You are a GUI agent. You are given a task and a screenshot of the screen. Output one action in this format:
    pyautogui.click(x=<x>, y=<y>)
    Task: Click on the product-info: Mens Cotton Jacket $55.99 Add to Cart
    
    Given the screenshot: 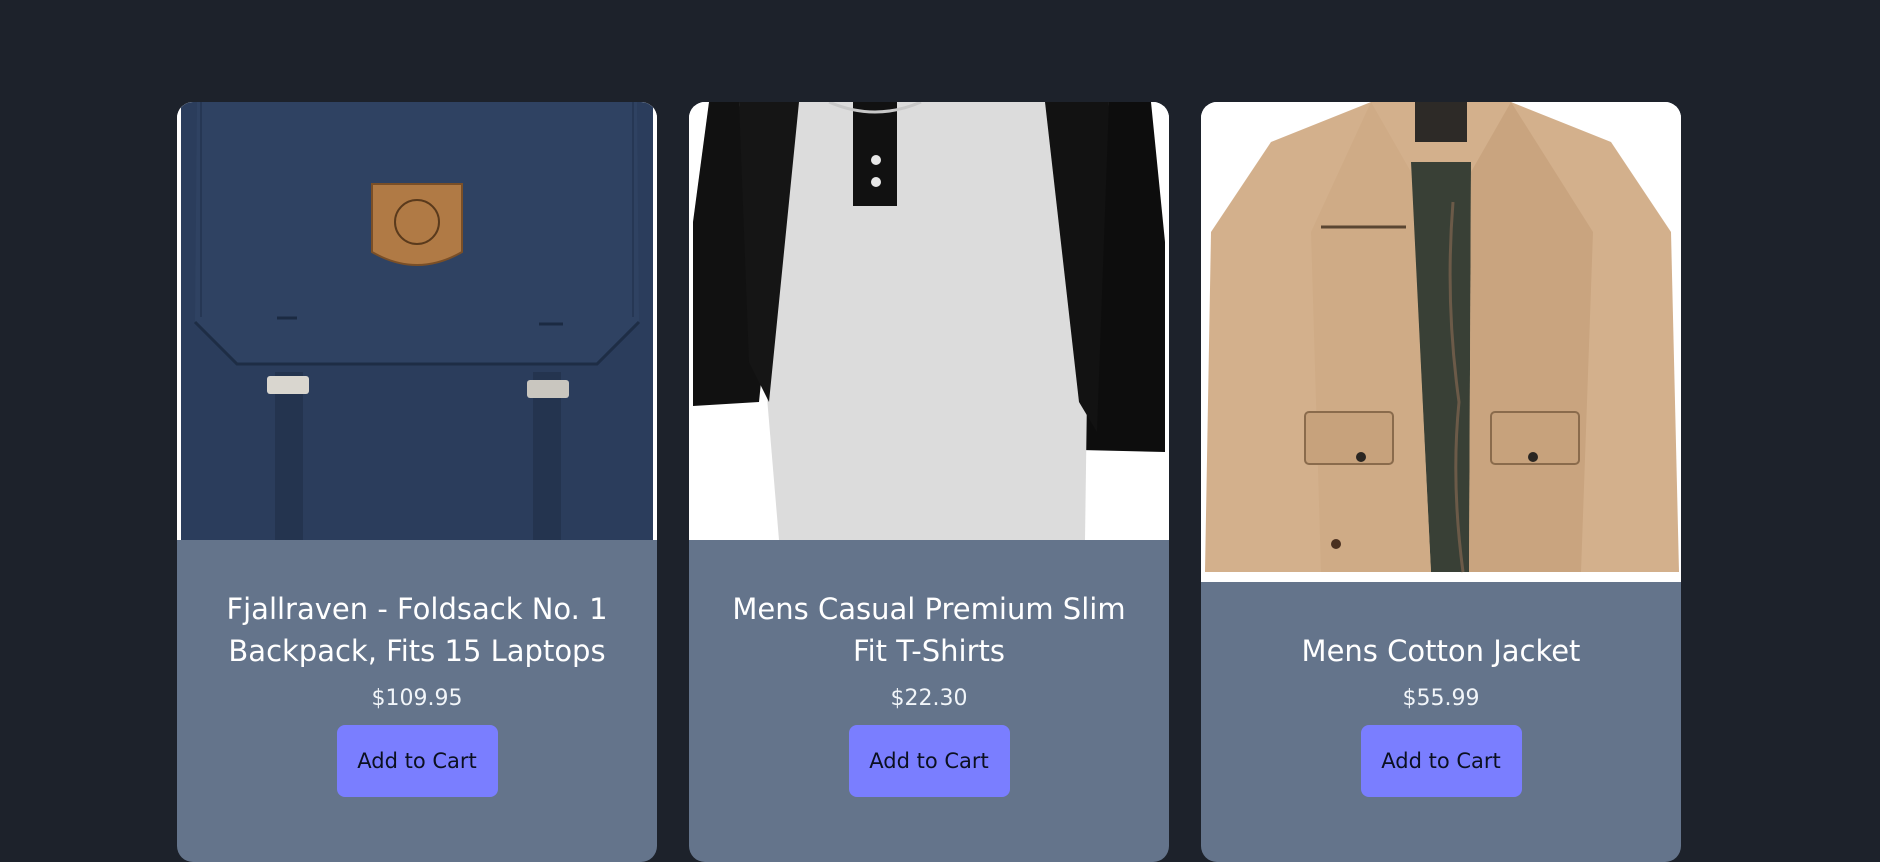 What is the action you would take?
    pyautogui.click(x=1441, y=722)
    